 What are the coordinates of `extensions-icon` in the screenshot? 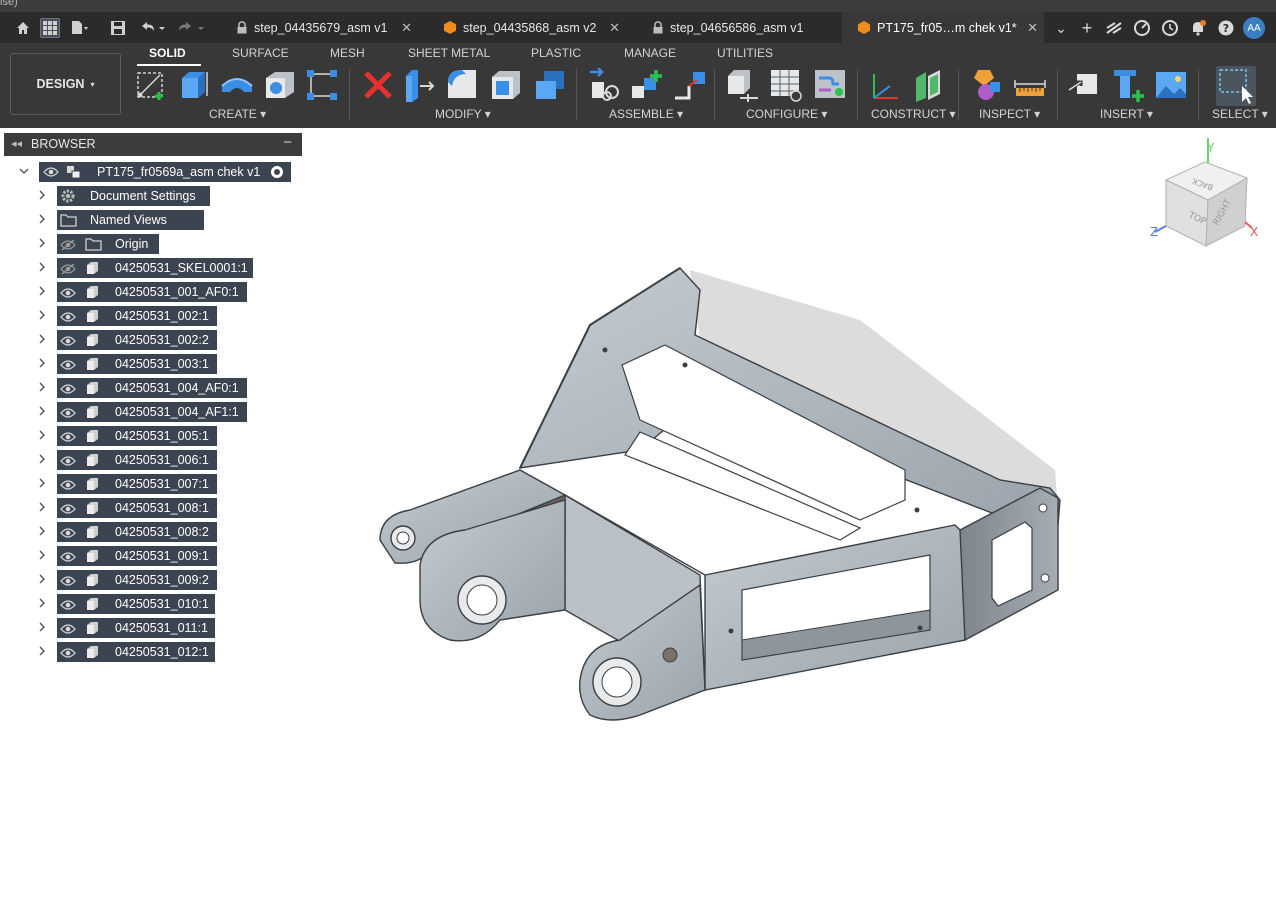 It's located at (1114, 28).